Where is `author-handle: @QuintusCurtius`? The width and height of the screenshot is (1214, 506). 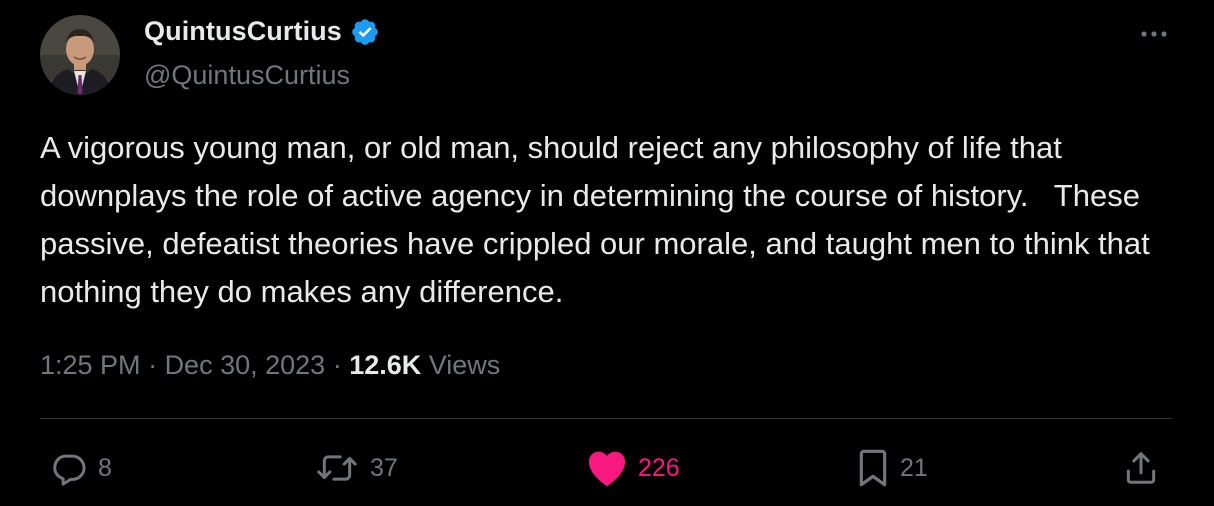 author-handle: @QuintusCurtius is located at coordinates (247, 75).